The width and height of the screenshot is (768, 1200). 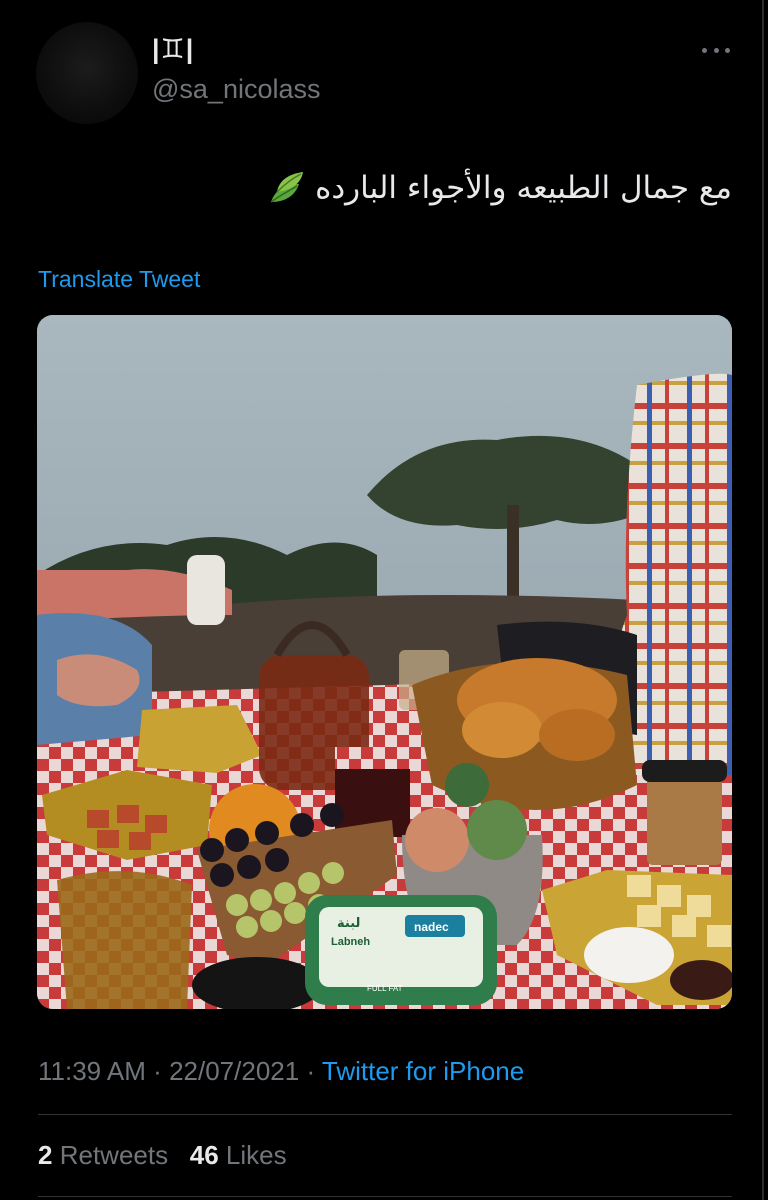 I want to click on user-handle: @sa_nicolass, so click(x=236, y=89).